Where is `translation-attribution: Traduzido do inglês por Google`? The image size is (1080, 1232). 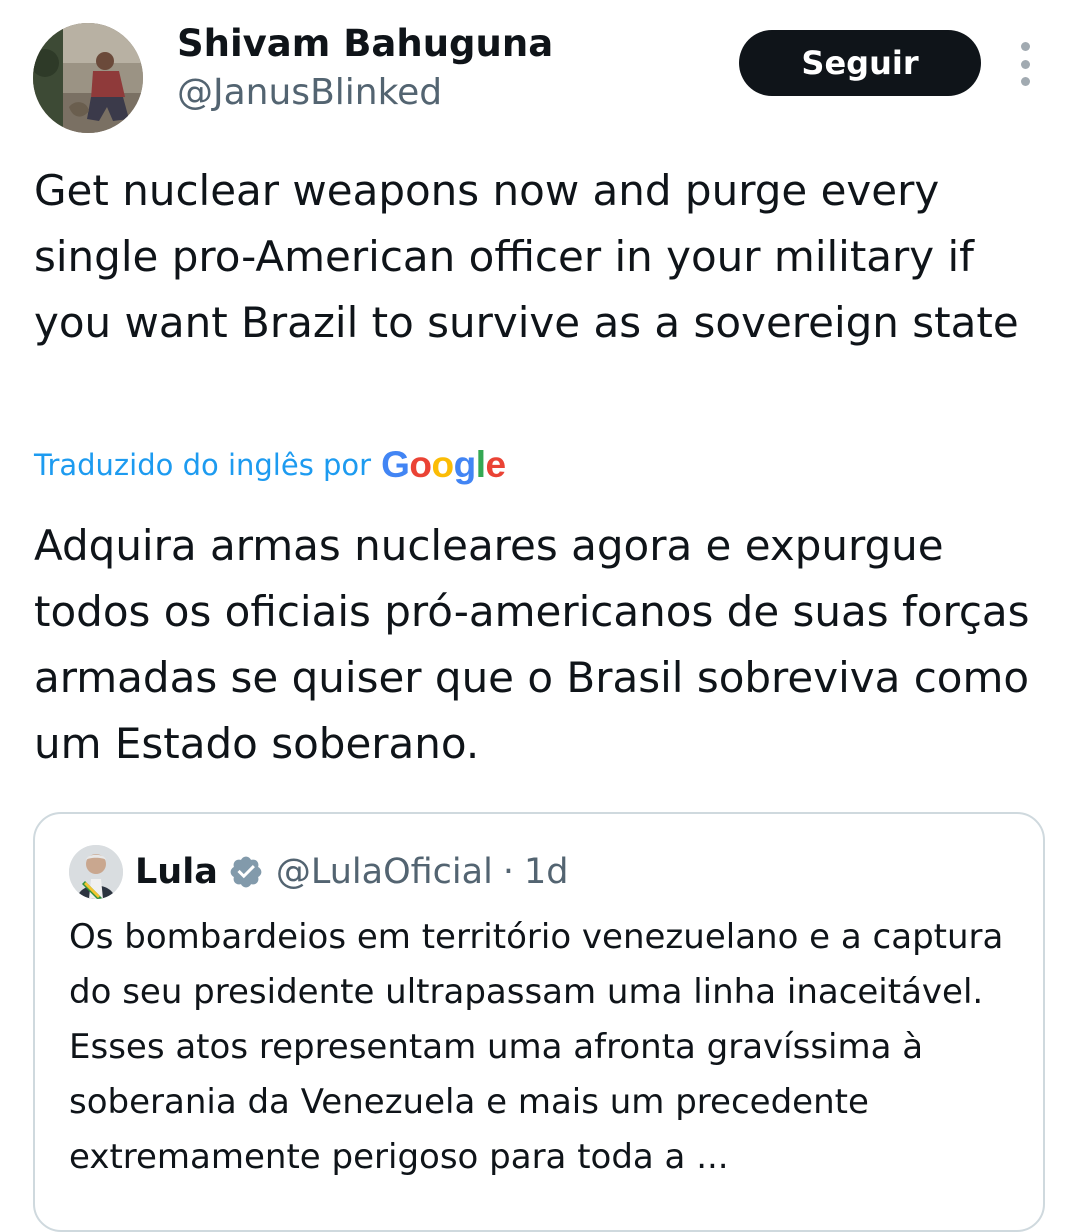 translation-attribution: Traduzido do inglês por Google is located at coordinates (270, 465).